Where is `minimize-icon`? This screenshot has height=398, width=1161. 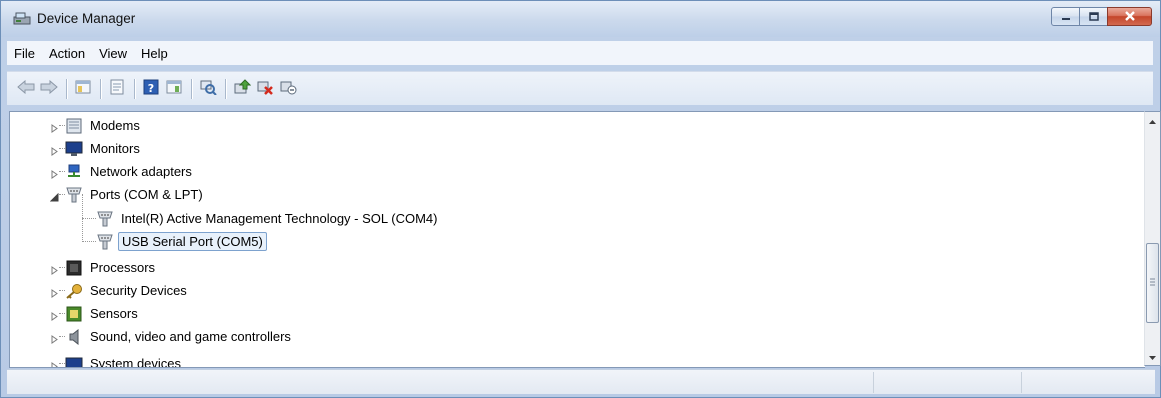 minimize-icon is located at coordinates (1066, 16).